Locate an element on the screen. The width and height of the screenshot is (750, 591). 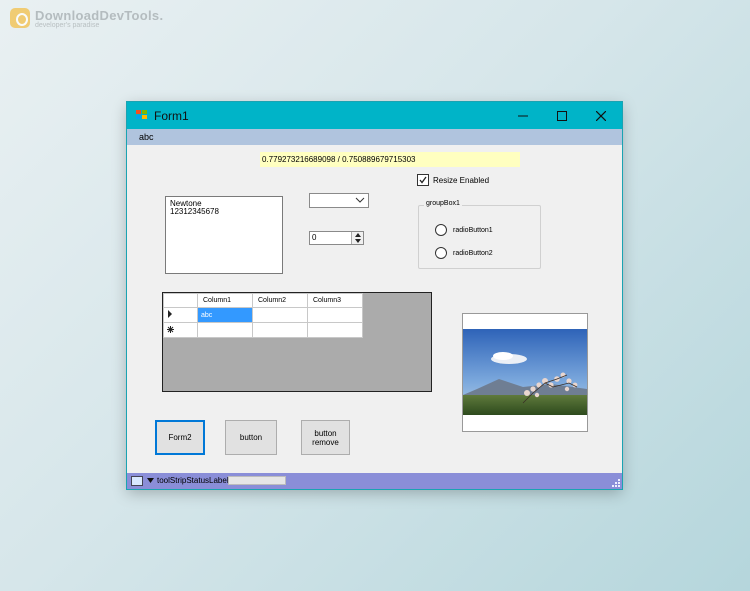
window-title: Form1 is located at coordinates (171, 116).